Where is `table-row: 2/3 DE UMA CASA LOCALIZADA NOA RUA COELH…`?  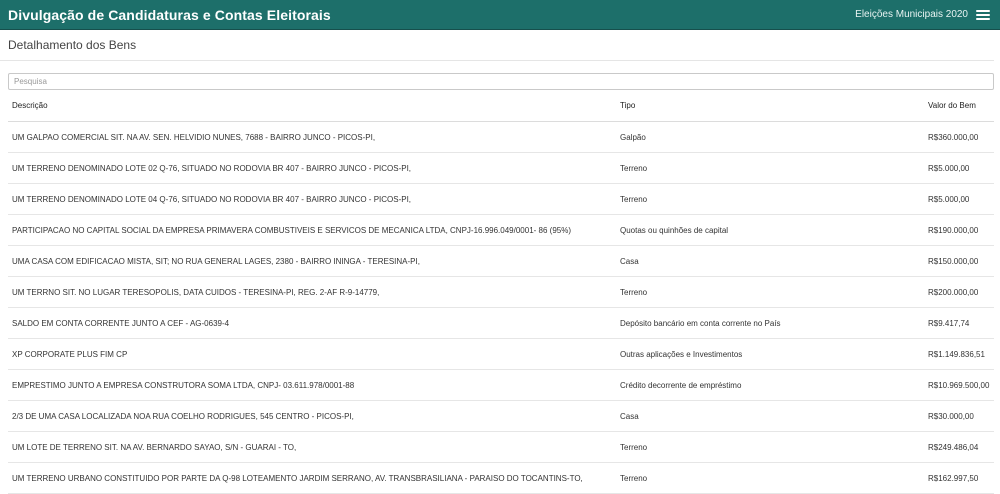
table-row: 2/3 DE UMA CASA LOCALIZADA NOA RUA COELH… is located at coordinates (501, 416).